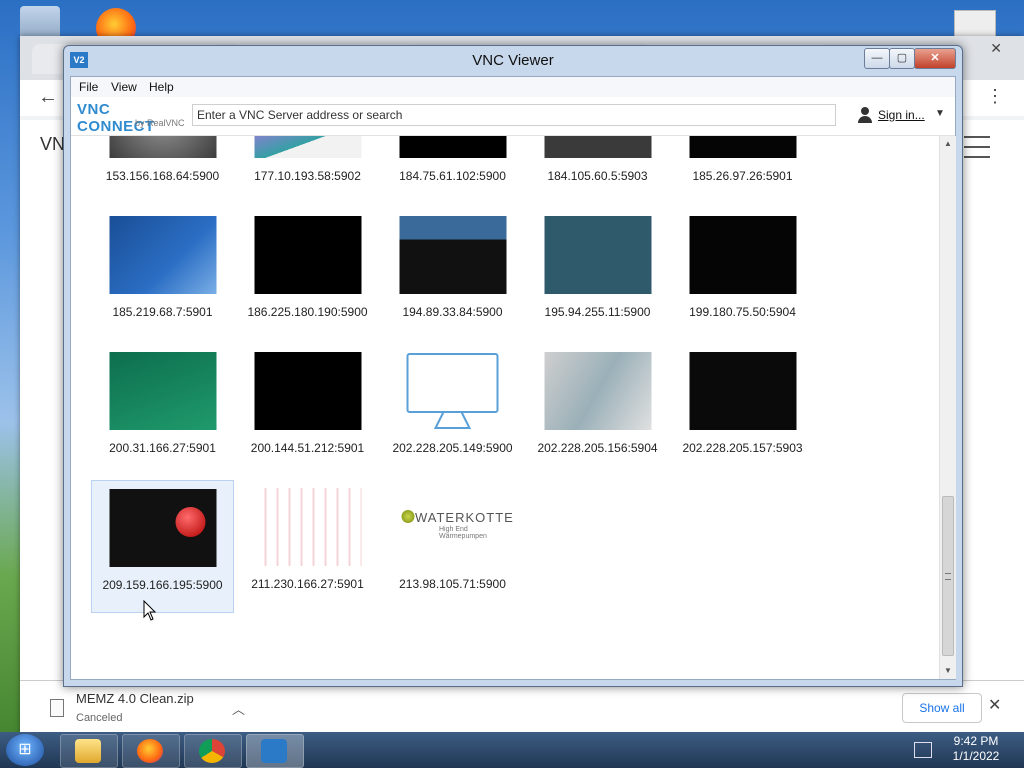  I want to click on server-tile: 209.159.166.195:5900, so click(162, 546).